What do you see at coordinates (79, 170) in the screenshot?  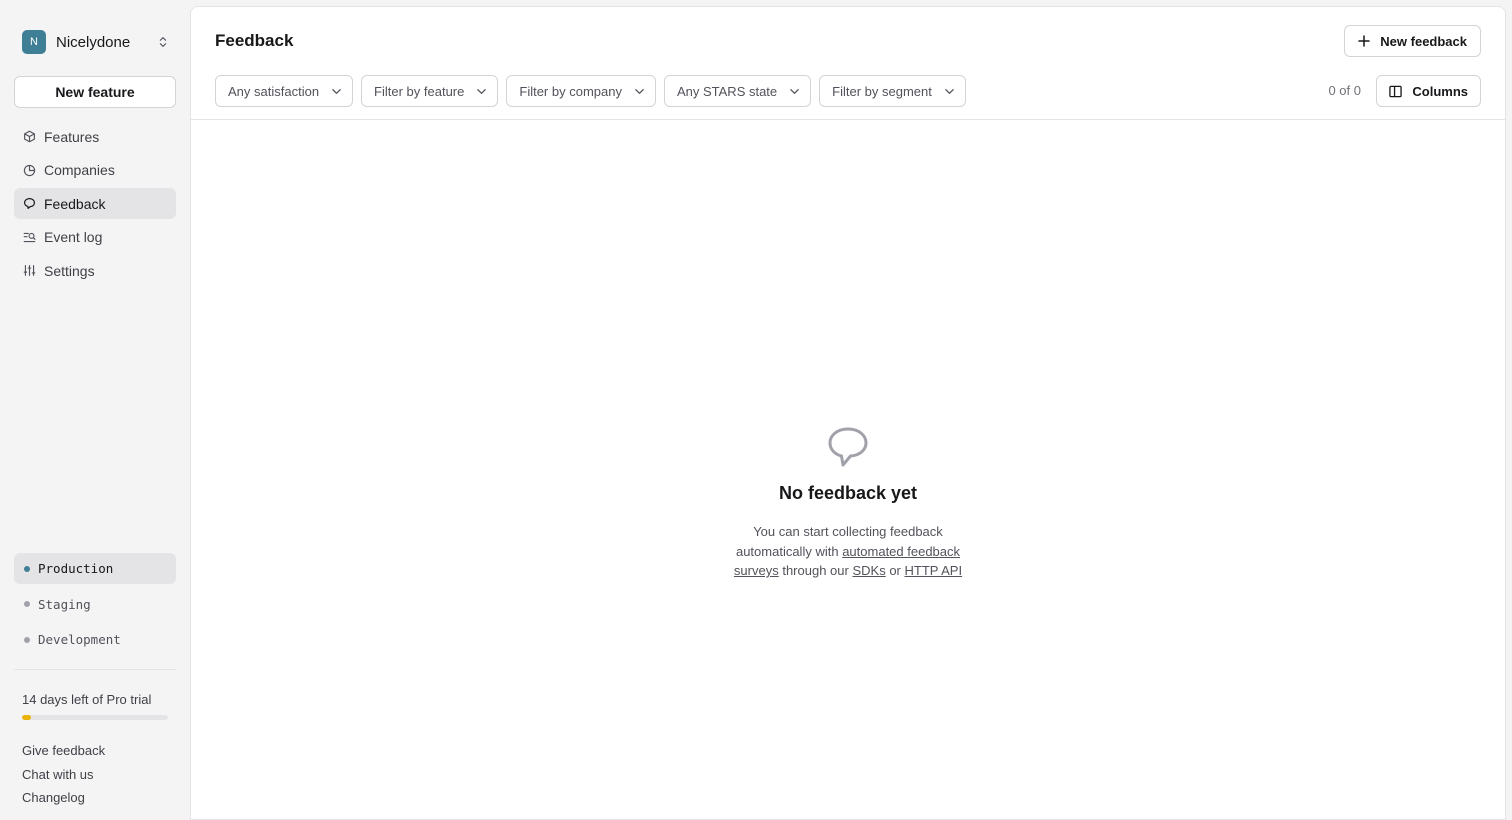 I see `sidebar-item-label: Companies` at bounding box center [79, 170].